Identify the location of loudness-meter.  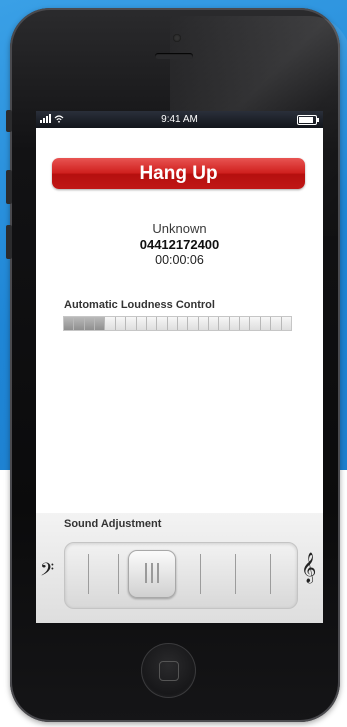
(177, 323).